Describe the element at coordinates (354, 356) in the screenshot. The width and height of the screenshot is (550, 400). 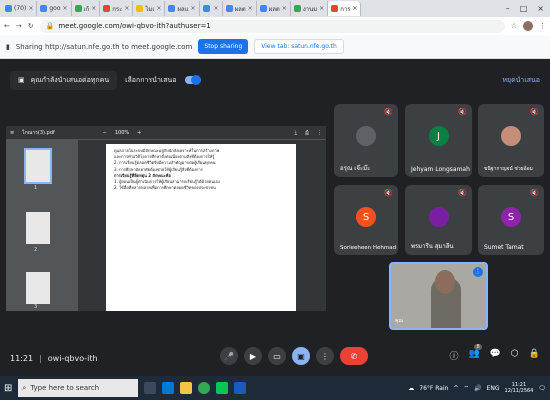
I see `end-call-button: ✆` at that location.